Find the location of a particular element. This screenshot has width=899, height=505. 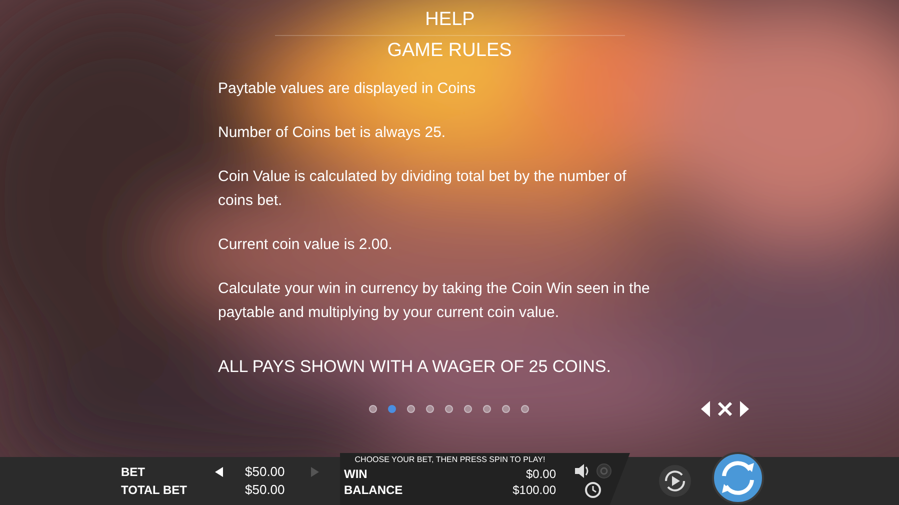

rule-paragraph: Paytable values are displayed in Coins is located at coordinates (347, 89).